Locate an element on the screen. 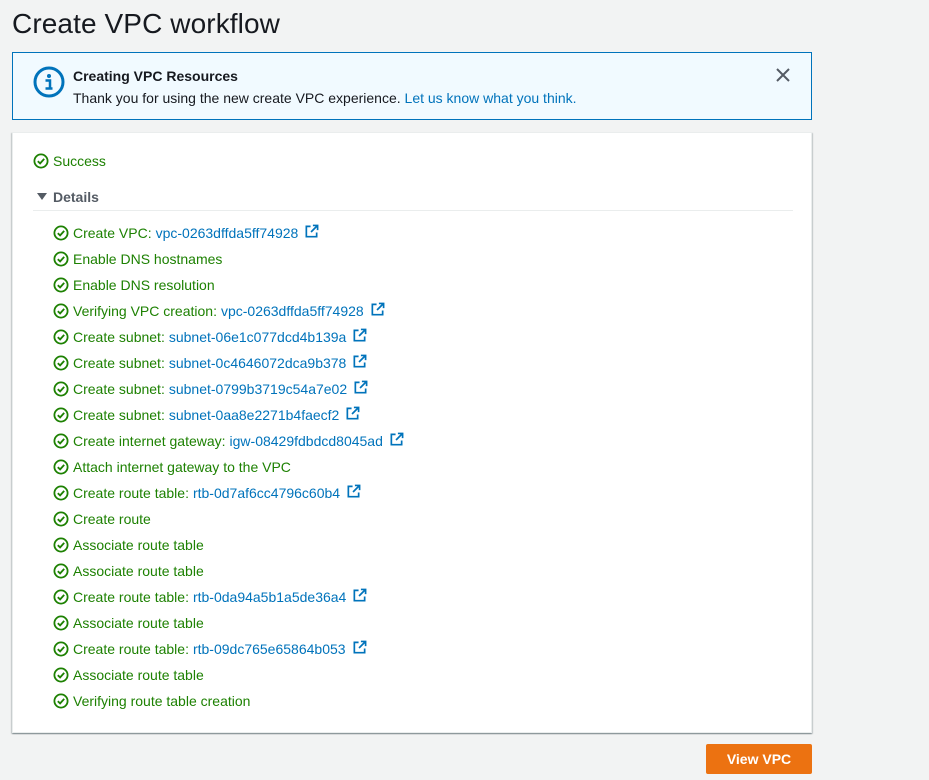  step-label: Create VPC: is located at coordinates (112, 233).